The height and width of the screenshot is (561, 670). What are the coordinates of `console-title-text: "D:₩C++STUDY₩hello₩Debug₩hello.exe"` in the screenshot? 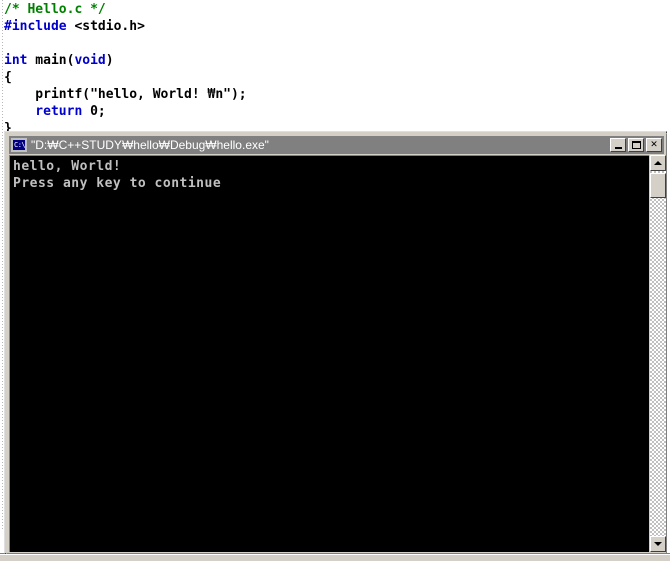 It's located at (150, 145).